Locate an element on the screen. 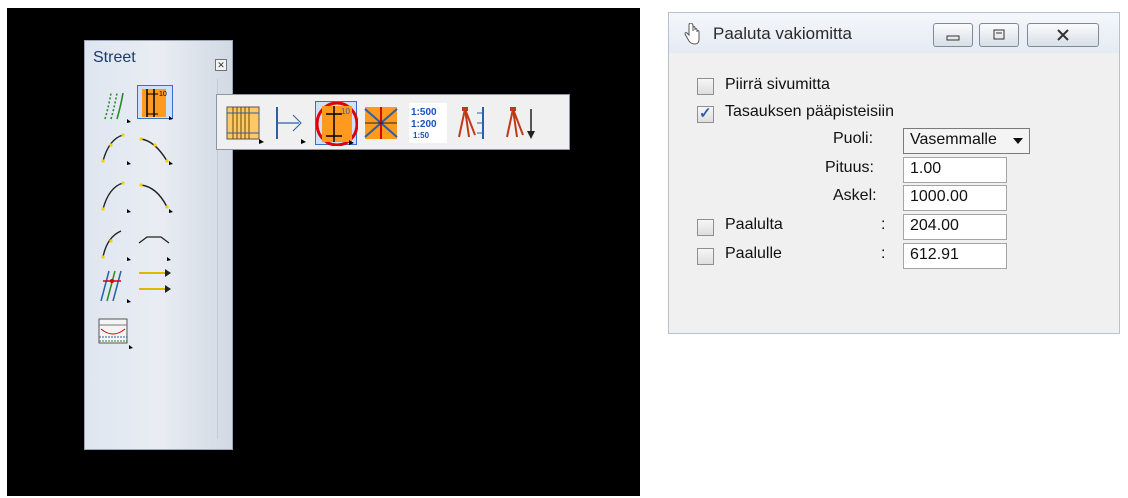  station-grid-tool-icon is located at coordinates (244, 123).